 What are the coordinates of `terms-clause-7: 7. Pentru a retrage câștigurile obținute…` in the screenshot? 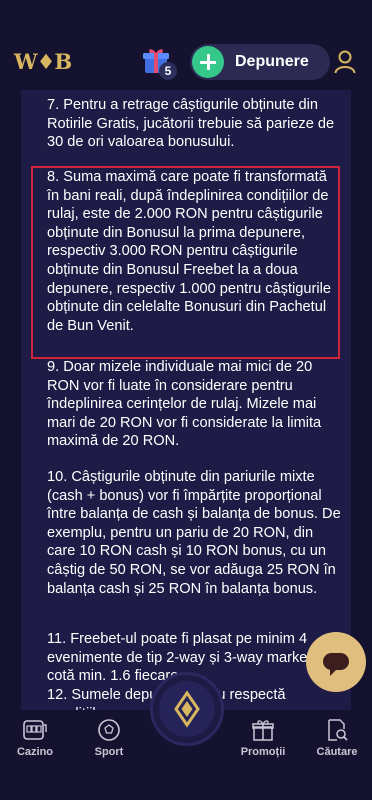 It's located at (191, 124).